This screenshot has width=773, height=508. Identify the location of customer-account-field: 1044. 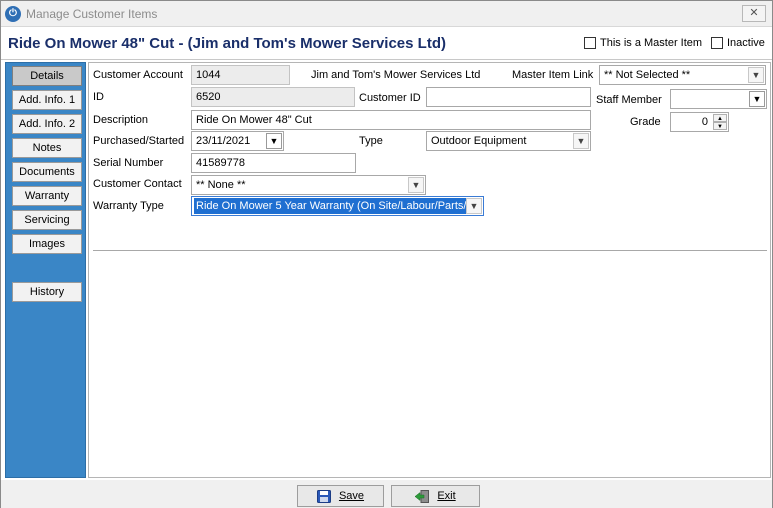
(240, 75).